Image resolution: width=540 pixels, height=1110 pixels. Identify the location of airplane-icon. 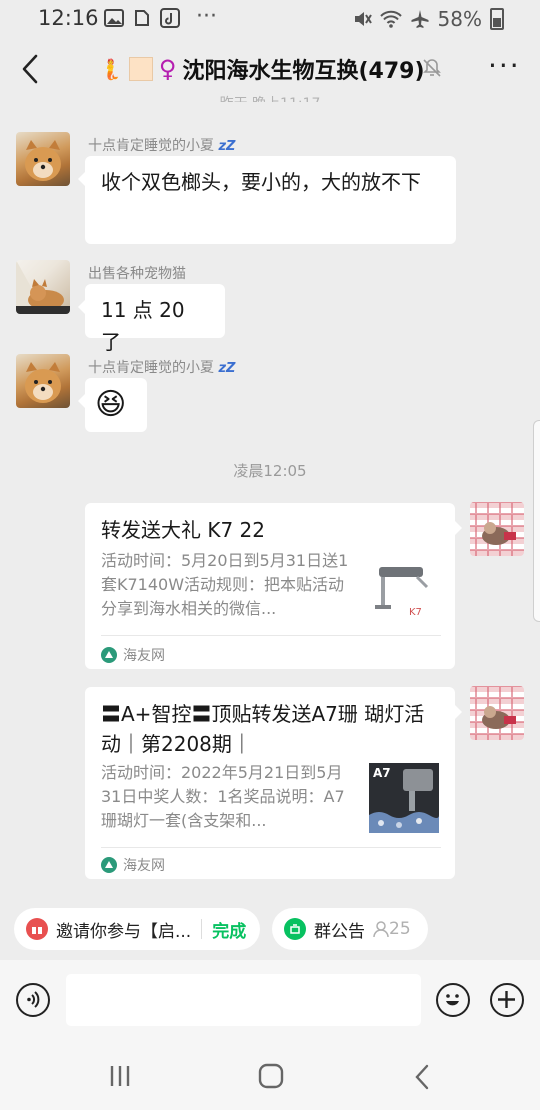
(420, 19).